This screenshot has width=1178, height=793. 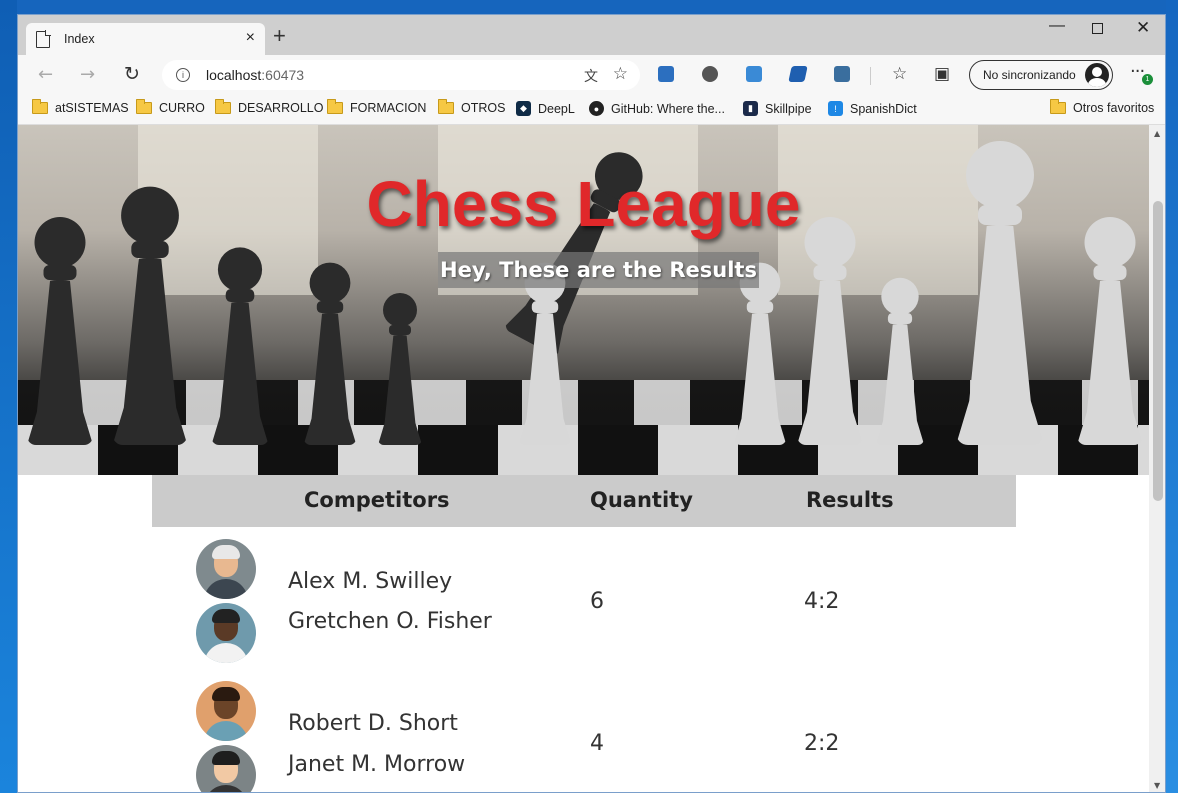 I want to click on address-bar: i localhost:60473 文 ☆, so click(x=401, y=75).